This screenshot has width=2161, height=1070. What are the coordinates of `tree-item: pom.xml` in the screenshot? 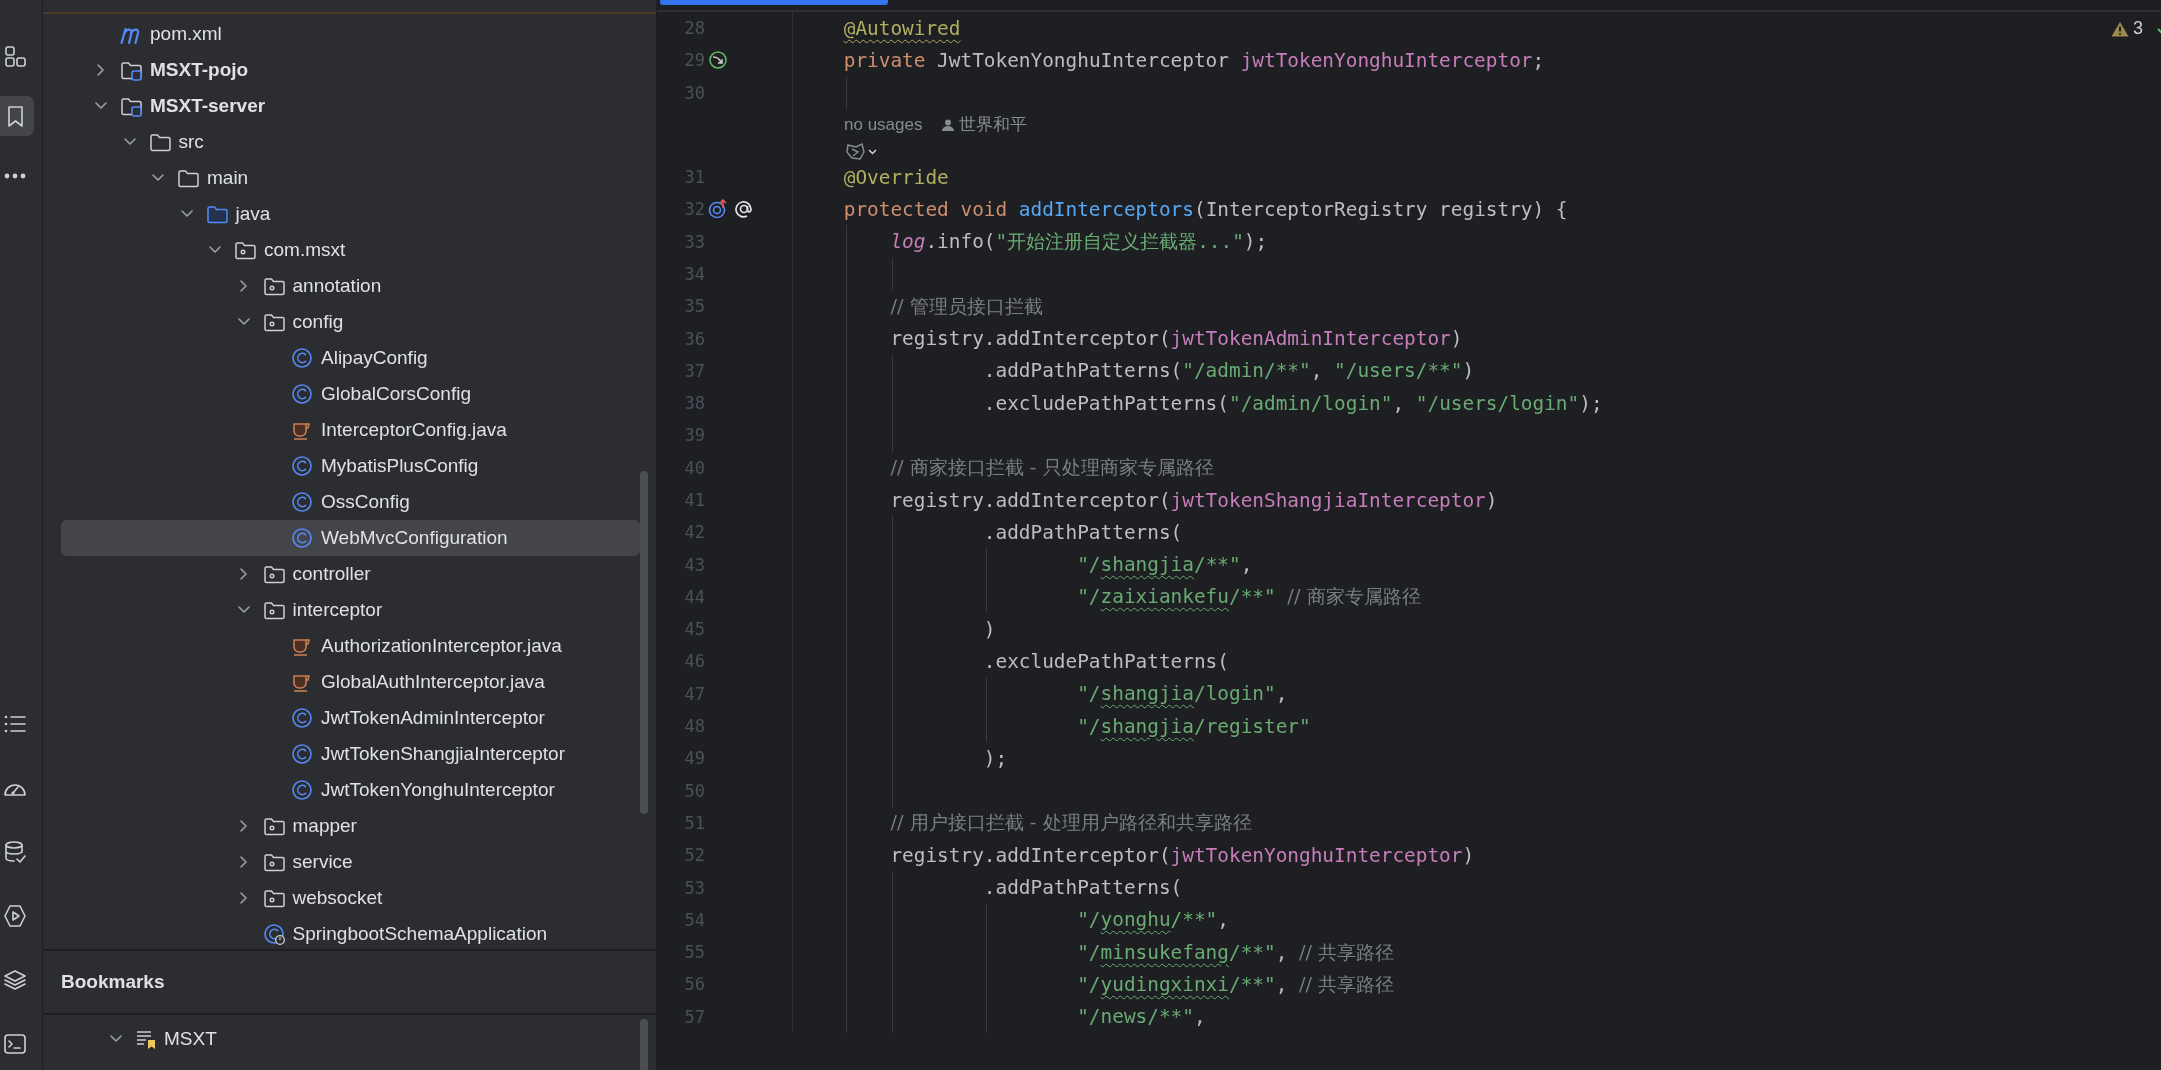 It's located at (350, 34).